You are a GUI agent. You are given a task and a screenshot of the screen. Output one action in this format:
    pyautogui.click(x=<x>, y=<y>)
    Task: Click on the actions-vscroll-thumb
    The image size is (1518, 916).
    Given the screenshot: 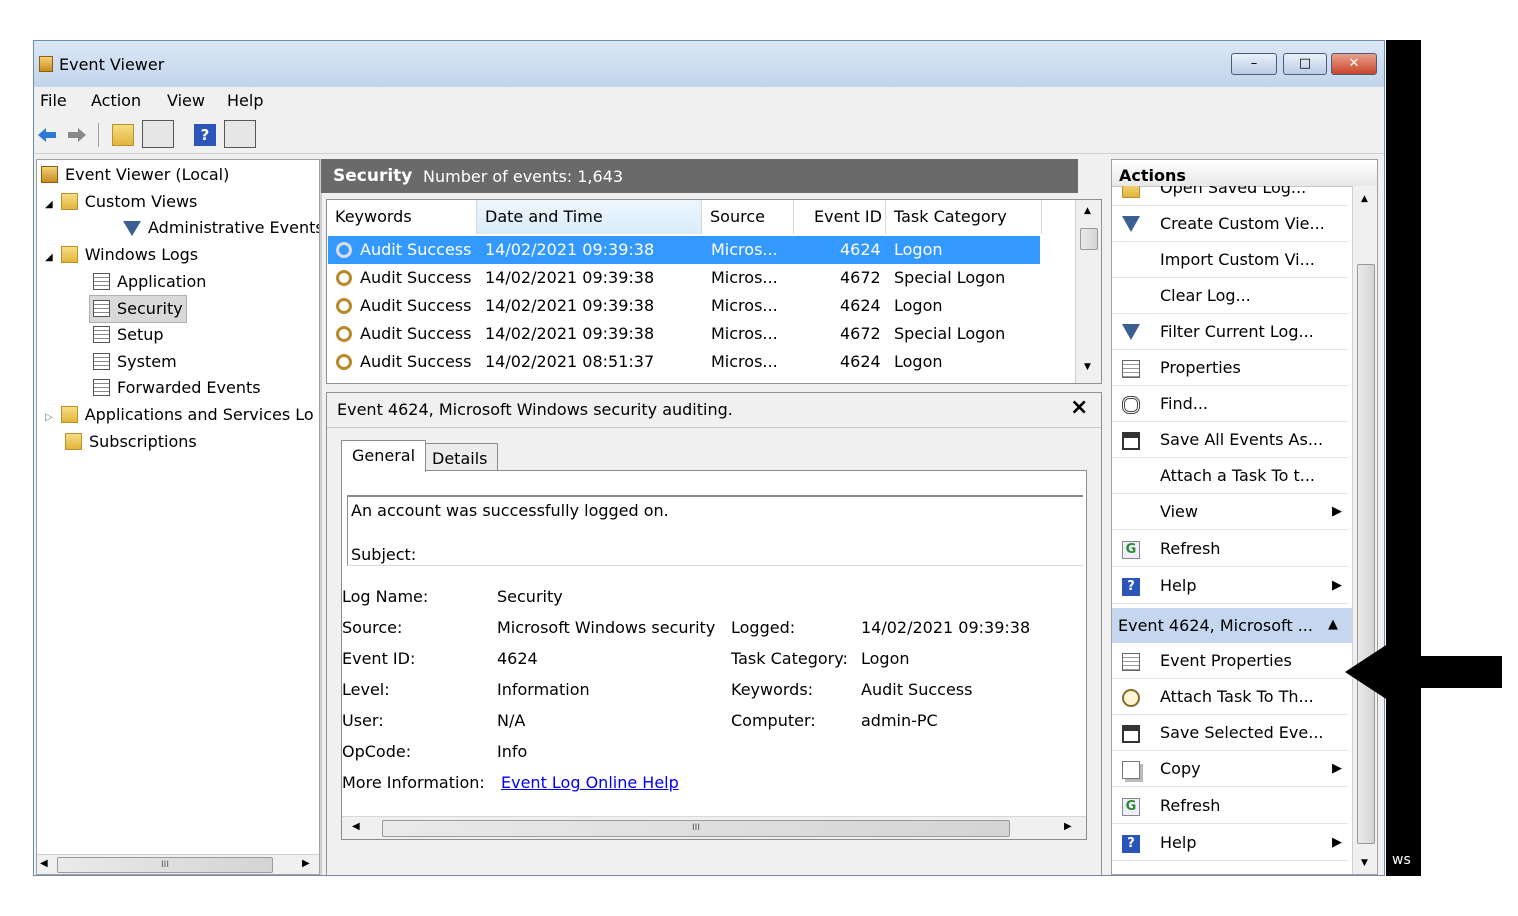 What is the action you would take?
    pyautogui.click(x=1366, y=554)
    